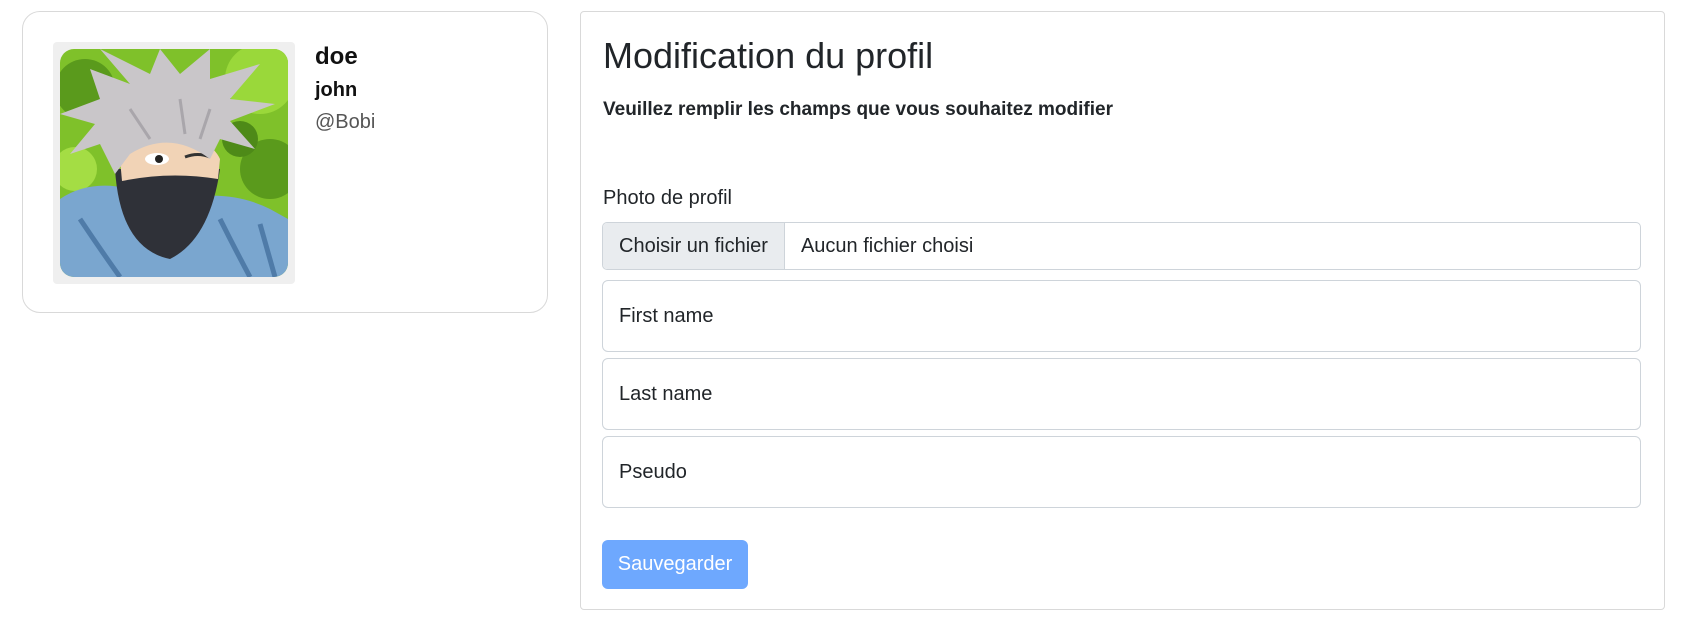 The image size is (1693, 644). What do you see at coordinates (336, 90) in the screenshot?
I see `profile-first-name: john` at bounding box center [336, 90].